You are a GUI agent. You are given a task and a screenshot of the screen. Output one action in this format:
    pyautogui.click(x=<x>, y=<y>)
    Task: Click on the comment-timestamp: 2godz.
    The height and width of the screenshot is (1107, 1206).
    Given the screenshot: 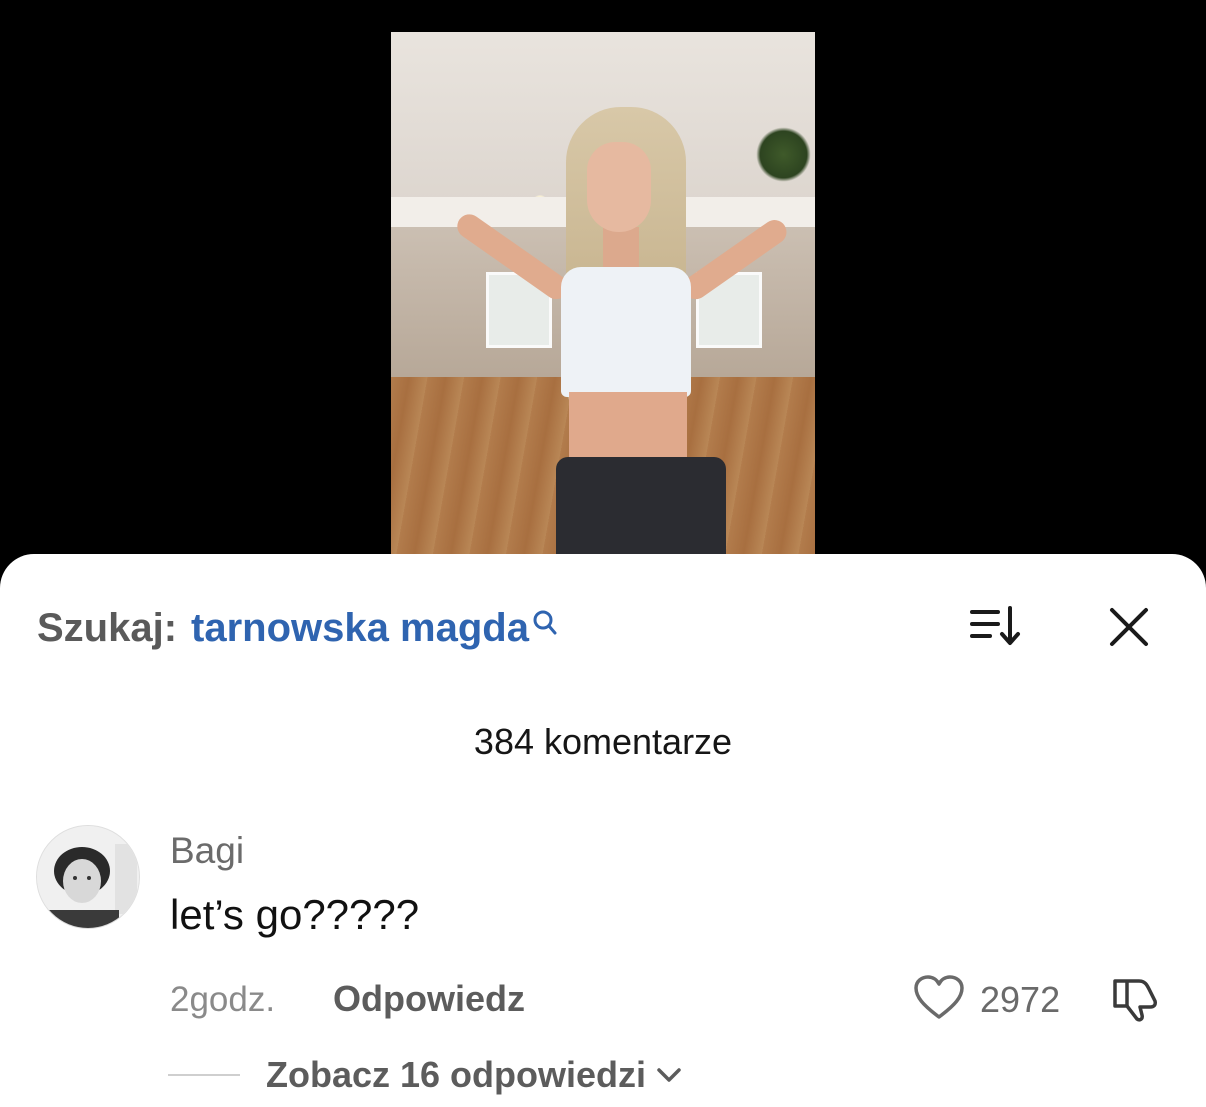 What is the action you would take?
    pyautogui.click(x=223, y=999)
    